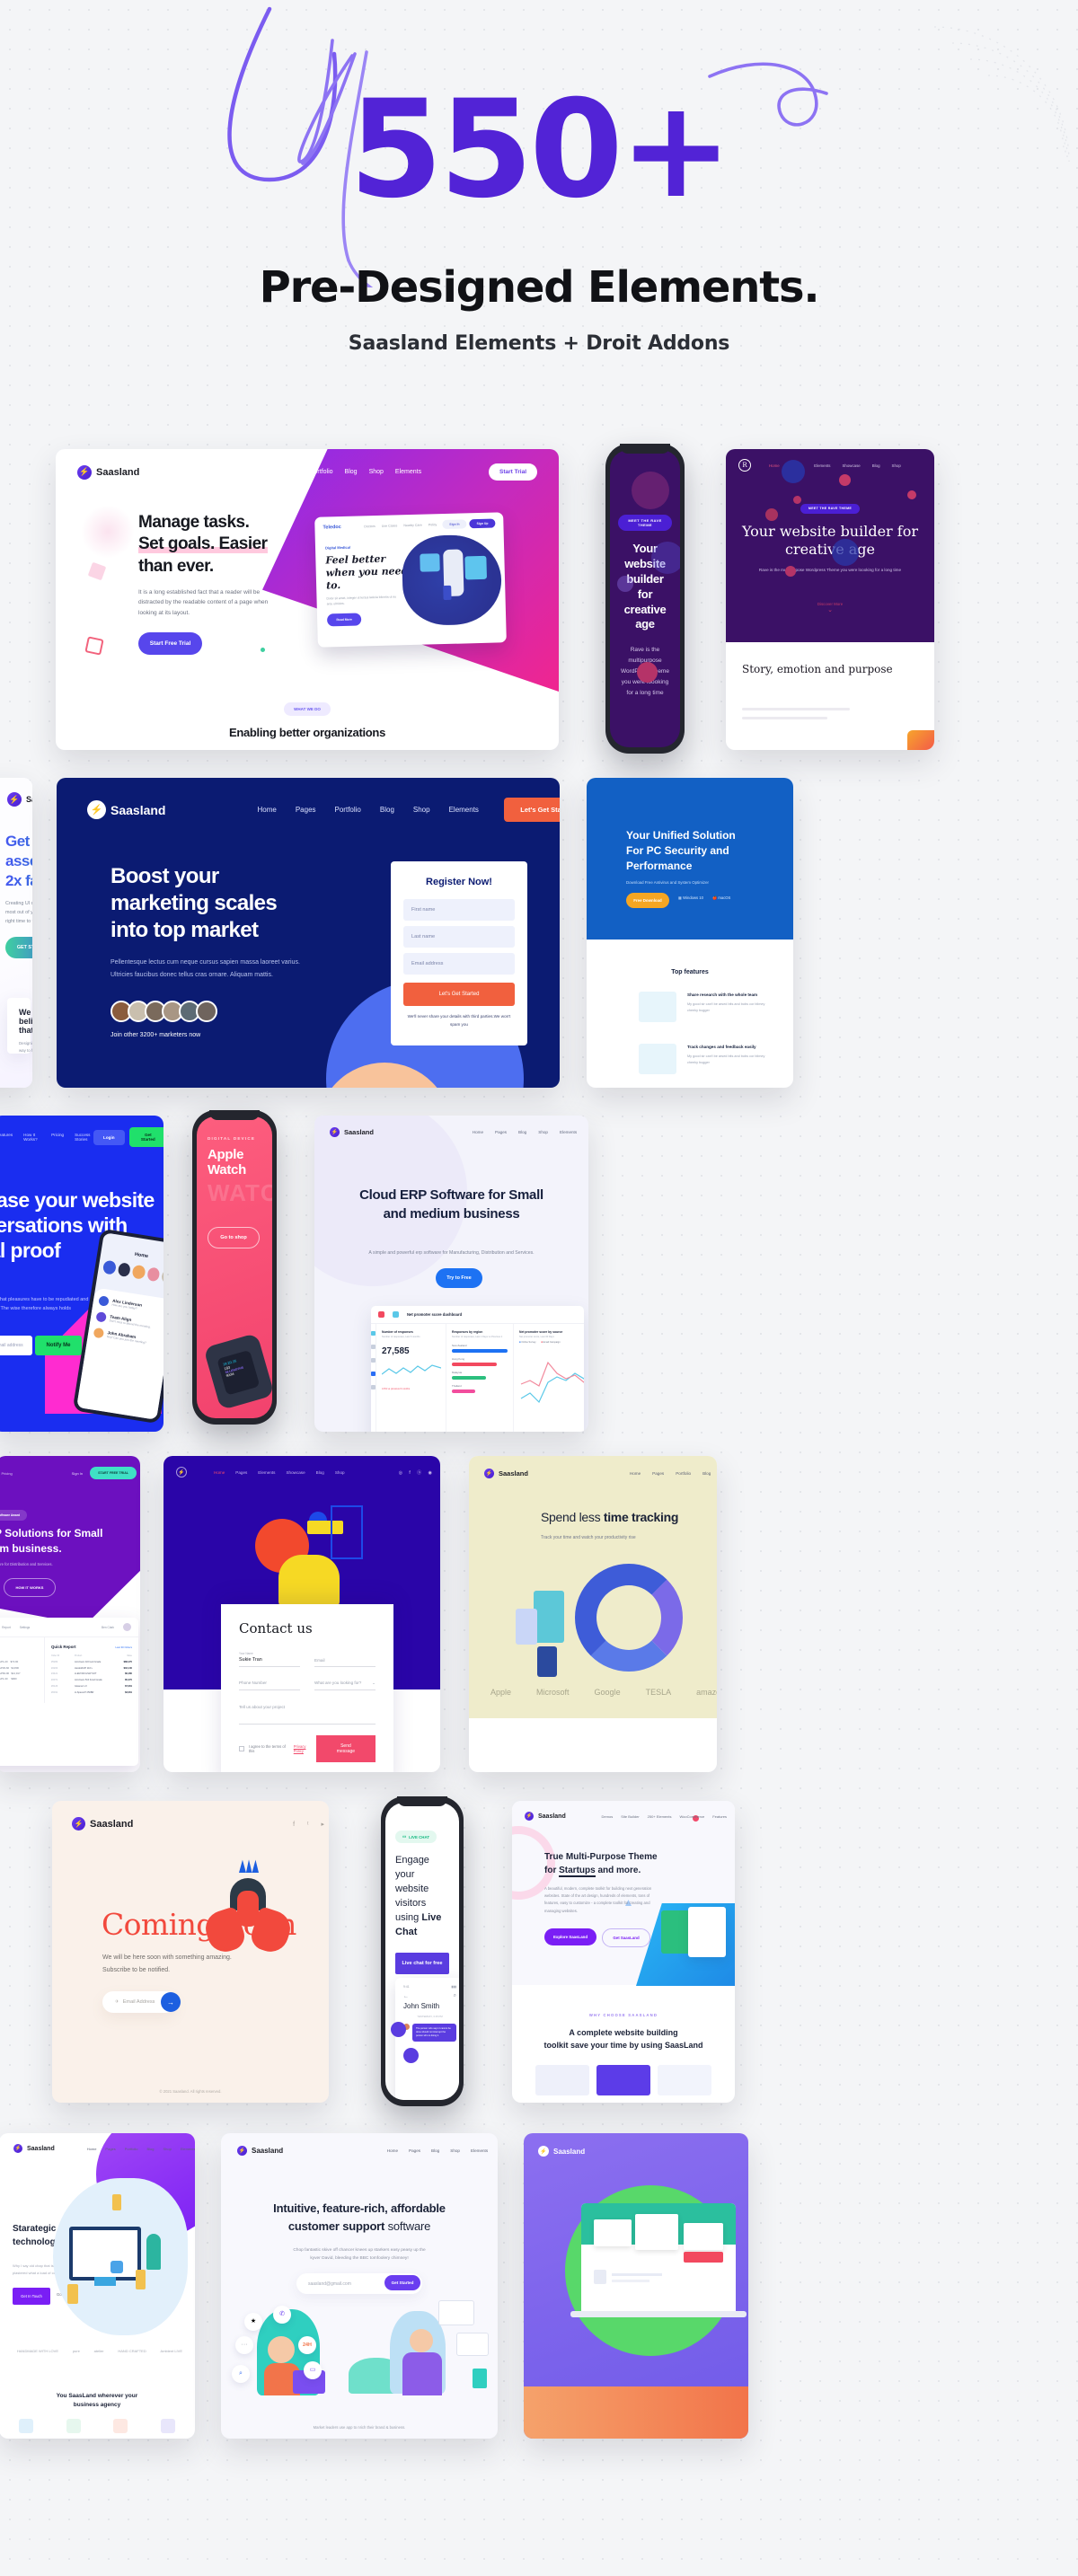 The width and height of the screenshot is (1078, 2576). What do you see at coordinates (305, 1748) in the screenshot?
I see `privacy-policy-link: Privacy Policy` at bounding box center [305, 1748].